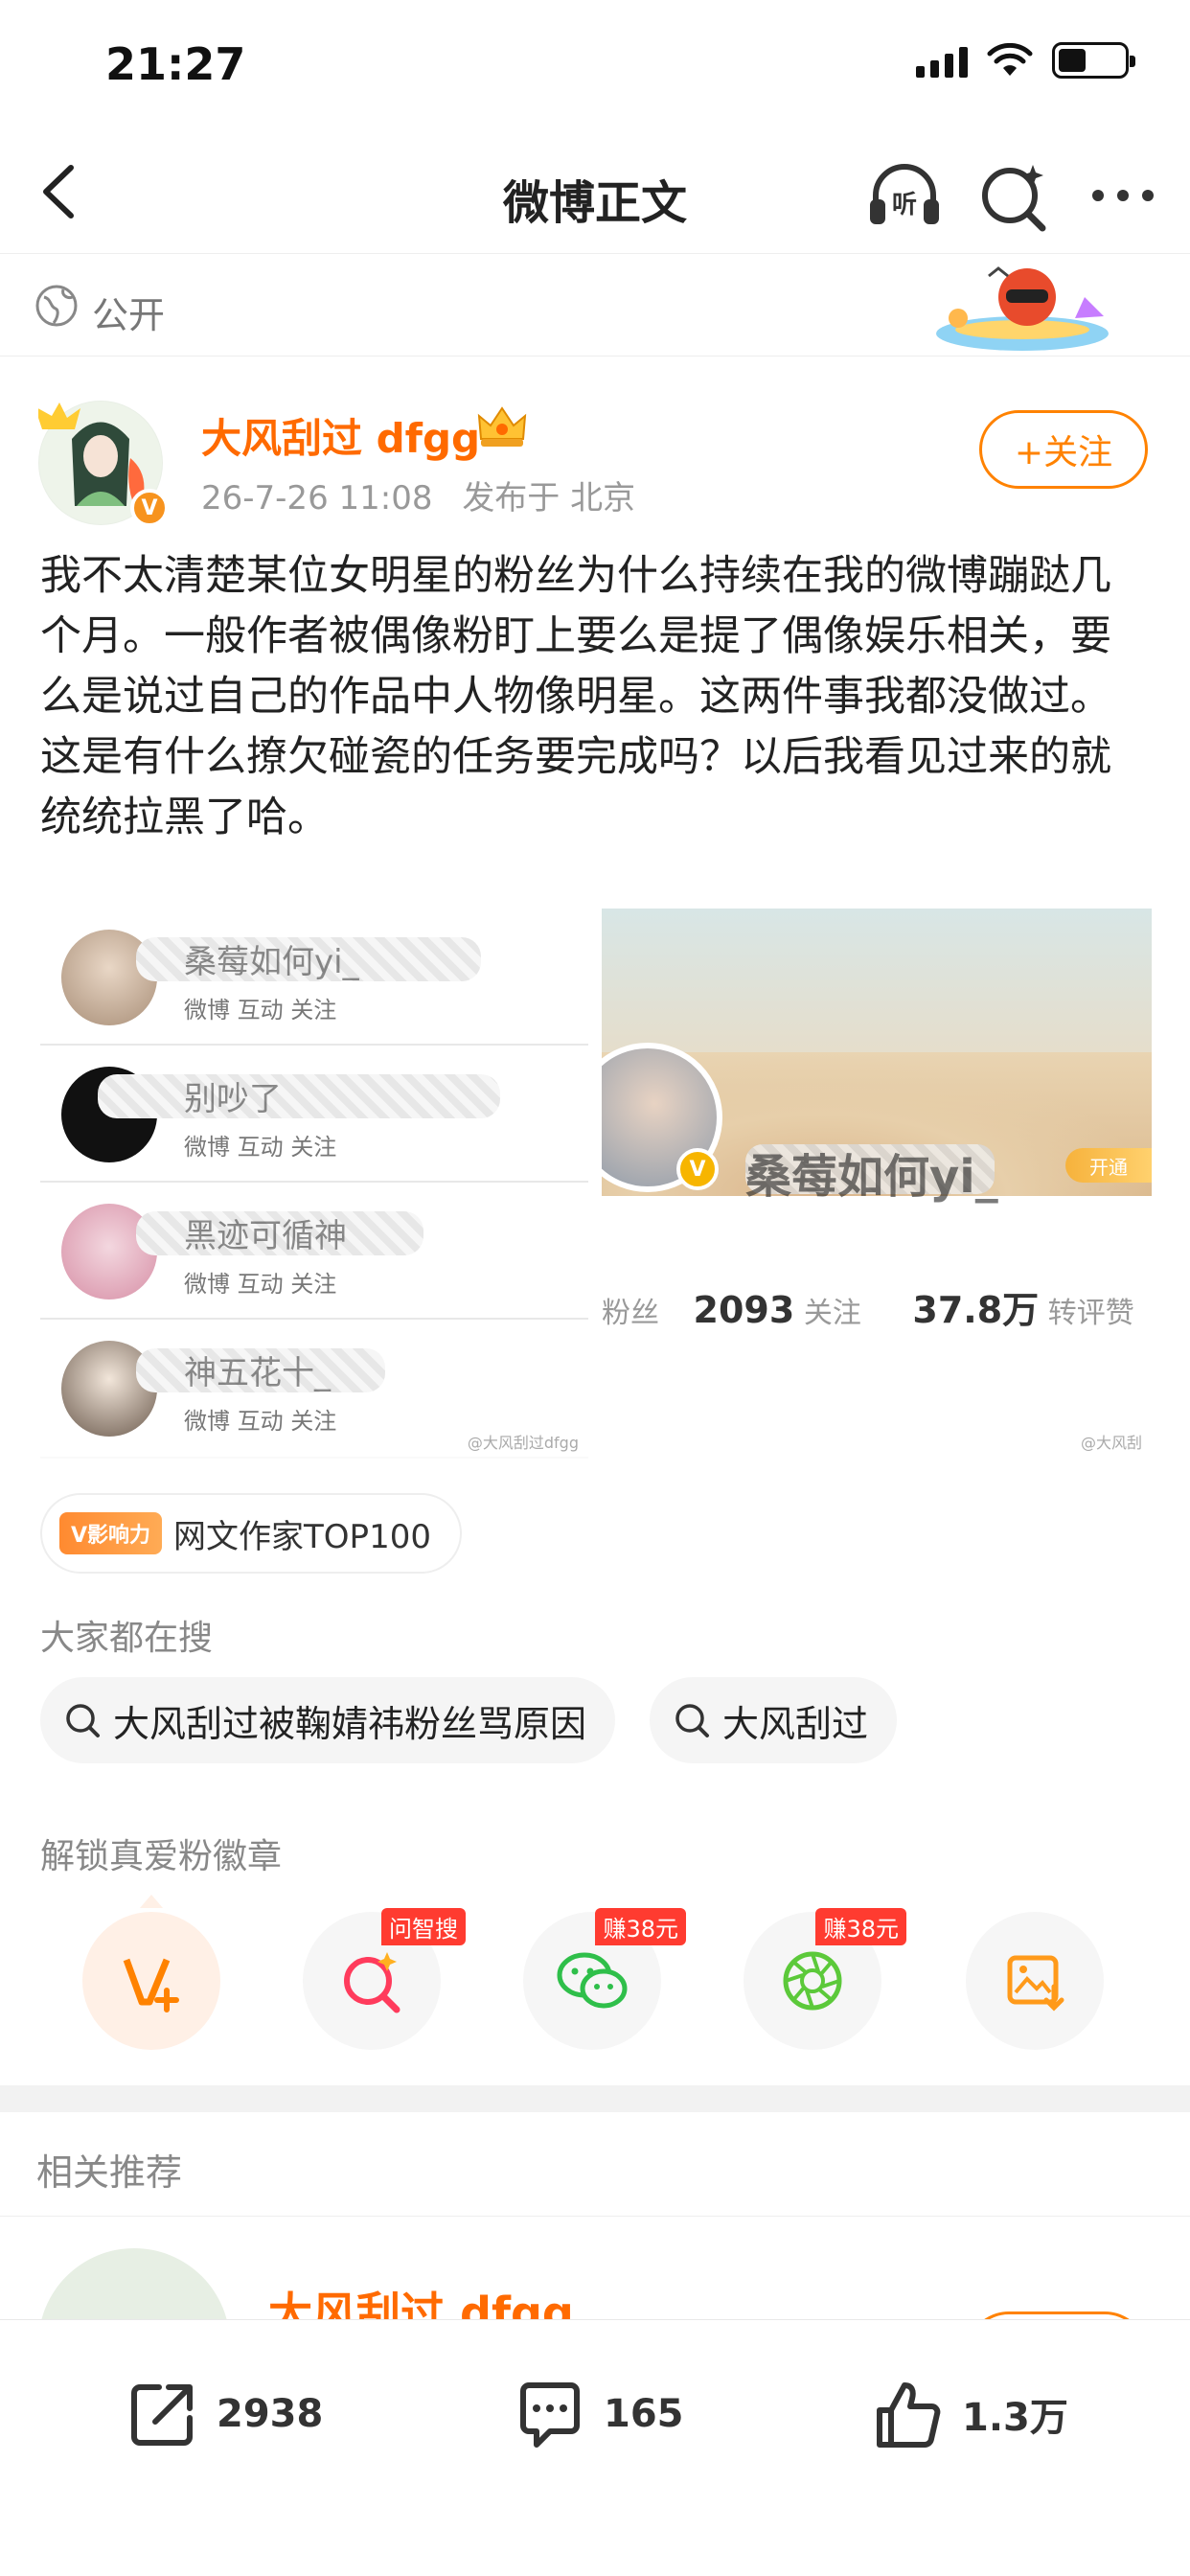 The image size is (1190, 2576). I want to click on headphones-icon: 听, so click(905, 194).